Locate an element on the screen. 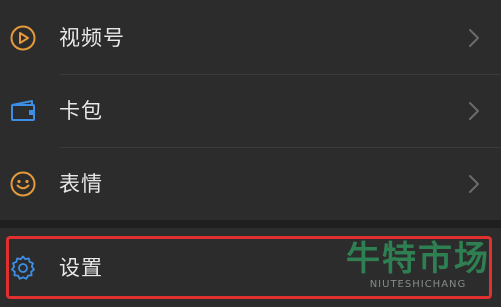  card-wallet-icon is located at coordinates (23, 111).